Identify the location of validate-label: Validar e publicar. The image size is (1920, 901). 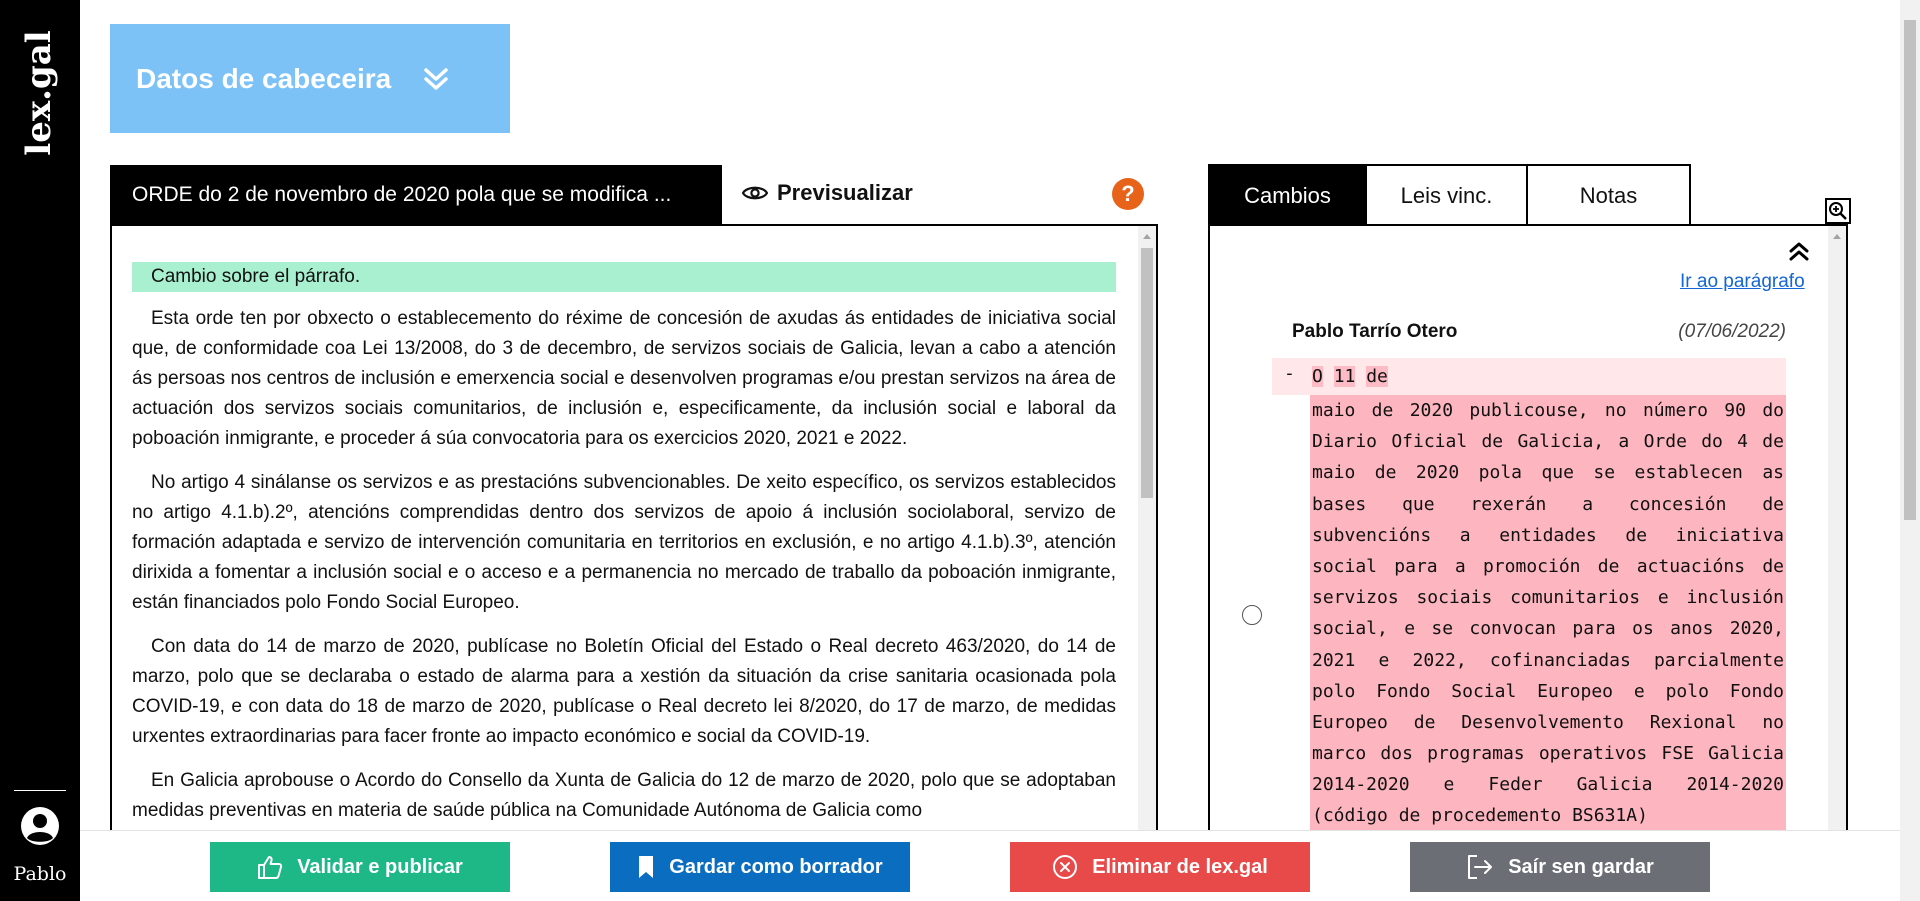
(380, 866).